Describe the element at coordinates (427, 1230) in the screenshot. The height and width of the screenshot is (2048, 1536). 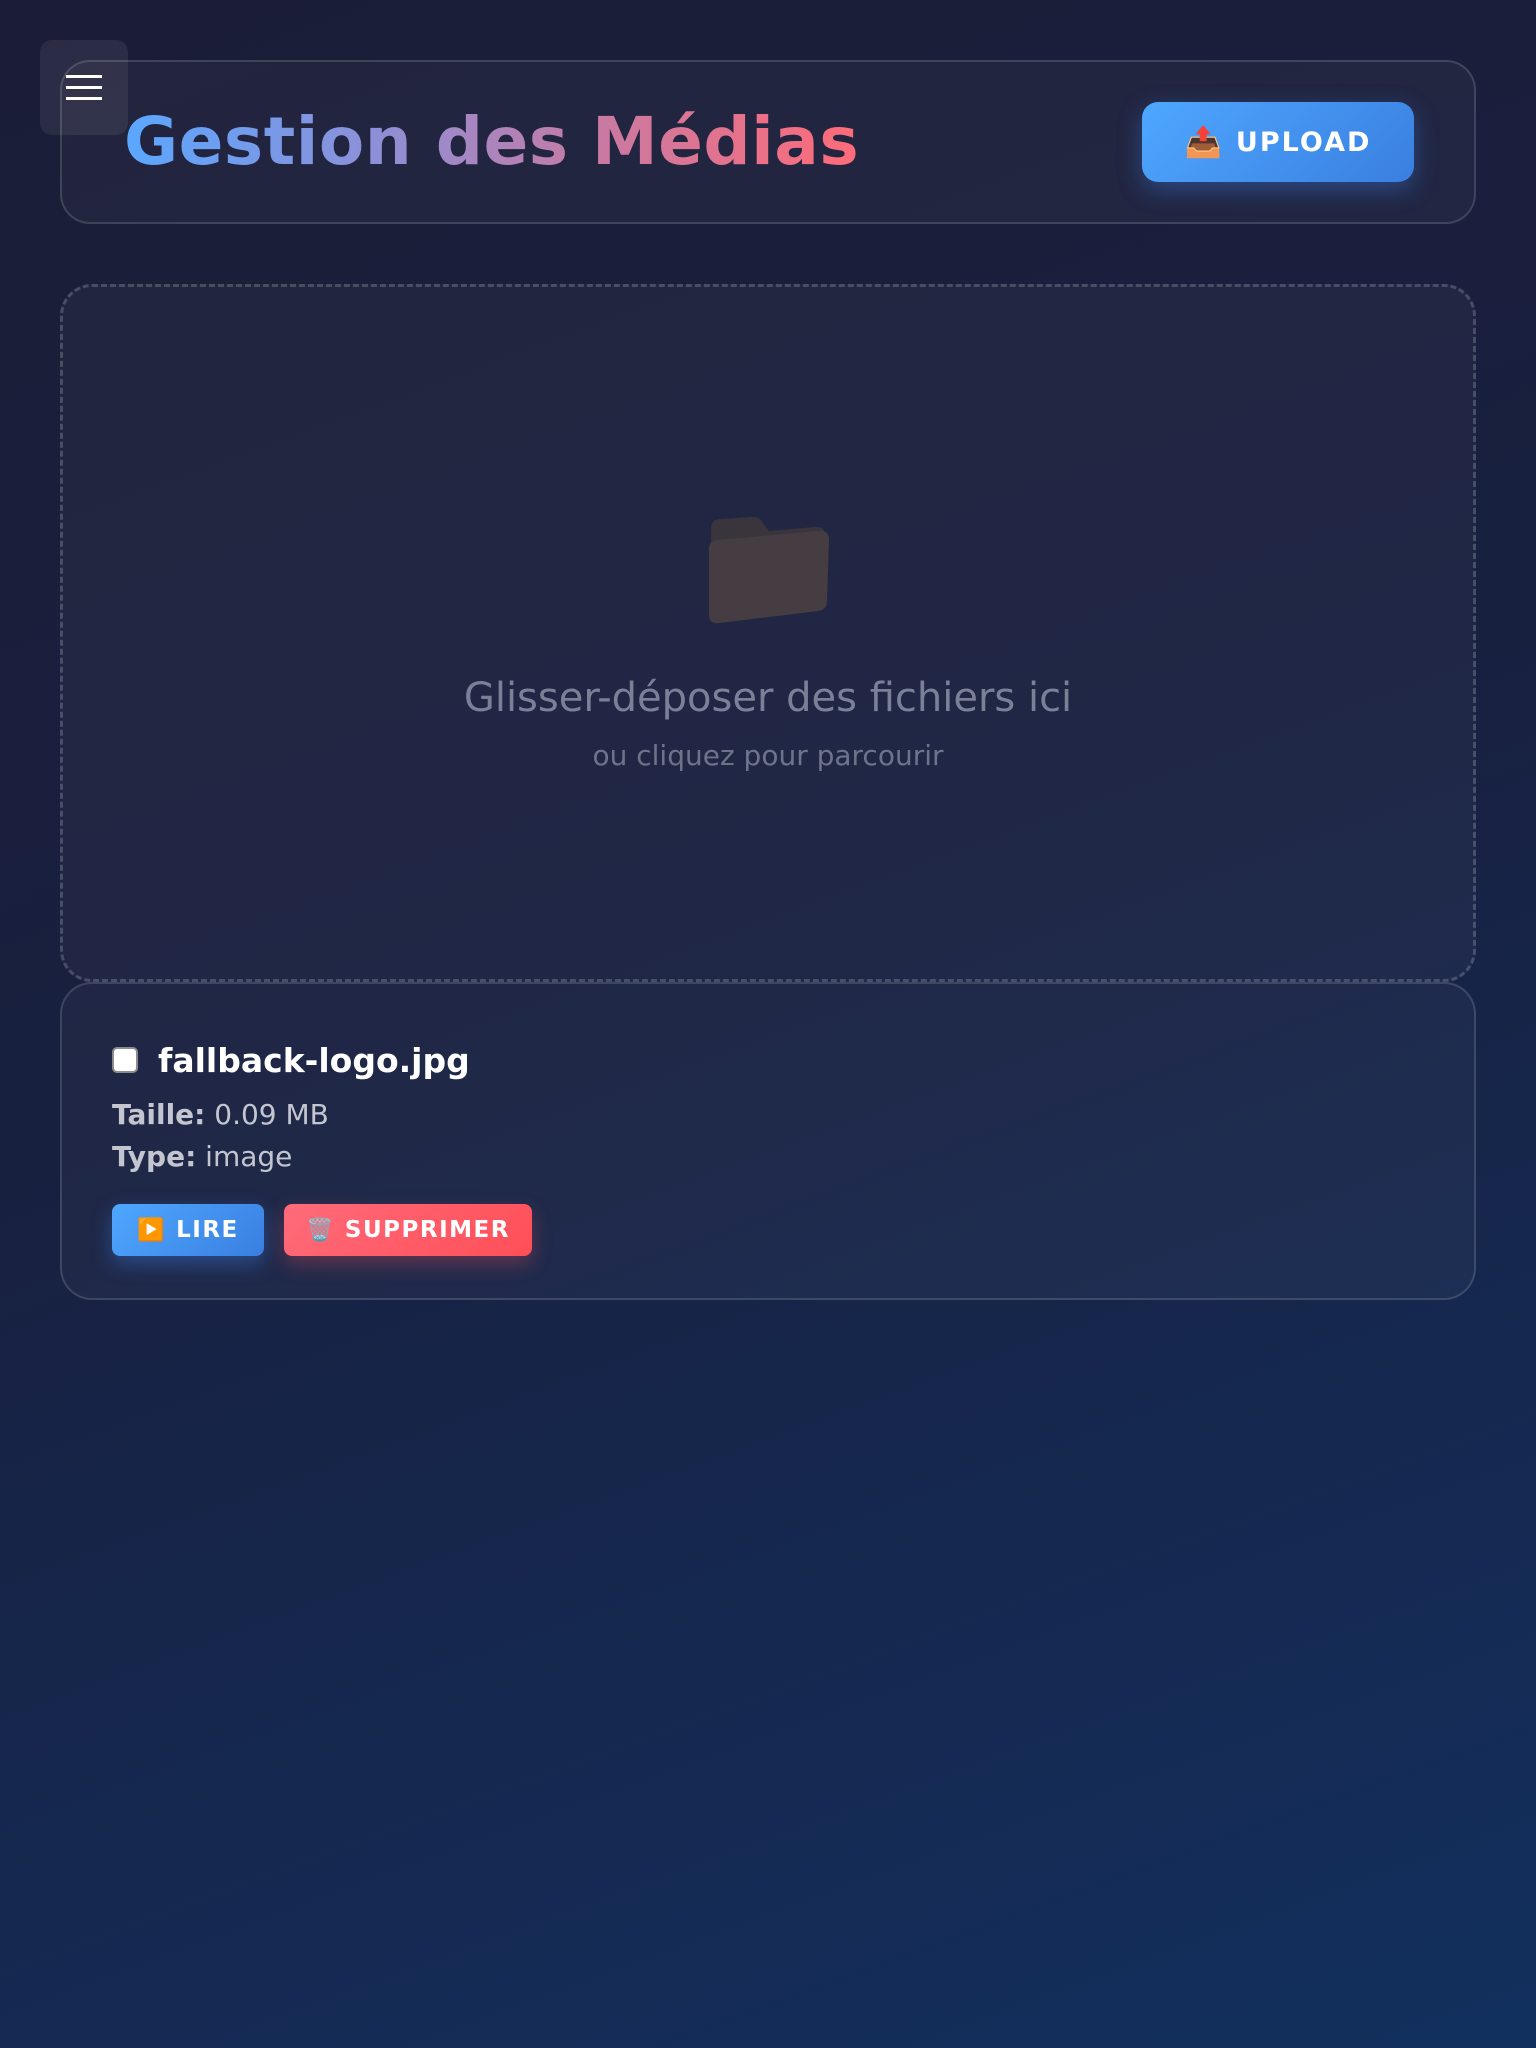
I see `delete-button-label: SUPPRIMER` at that location.